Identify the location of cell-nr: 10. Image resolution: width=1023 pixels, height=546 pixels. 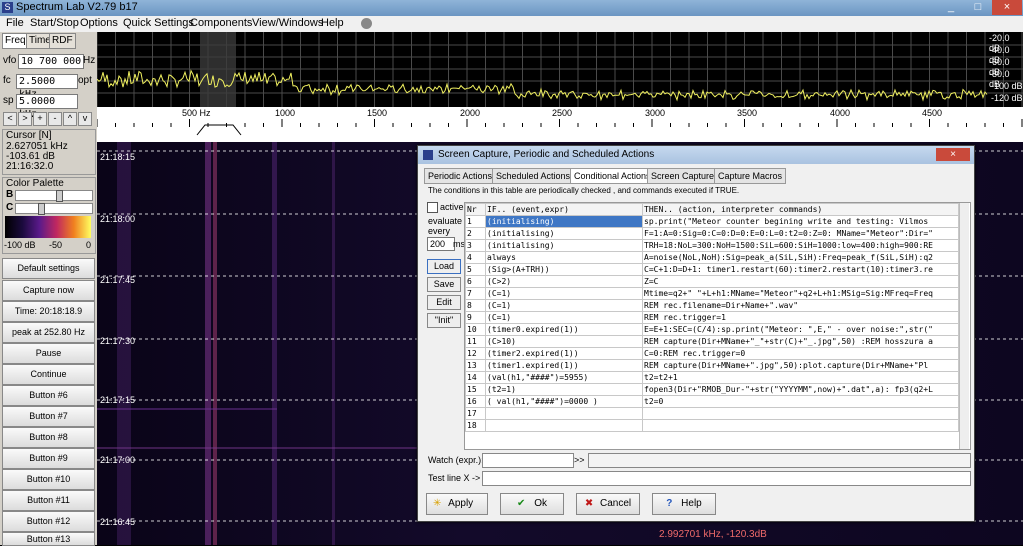
(475, 329).